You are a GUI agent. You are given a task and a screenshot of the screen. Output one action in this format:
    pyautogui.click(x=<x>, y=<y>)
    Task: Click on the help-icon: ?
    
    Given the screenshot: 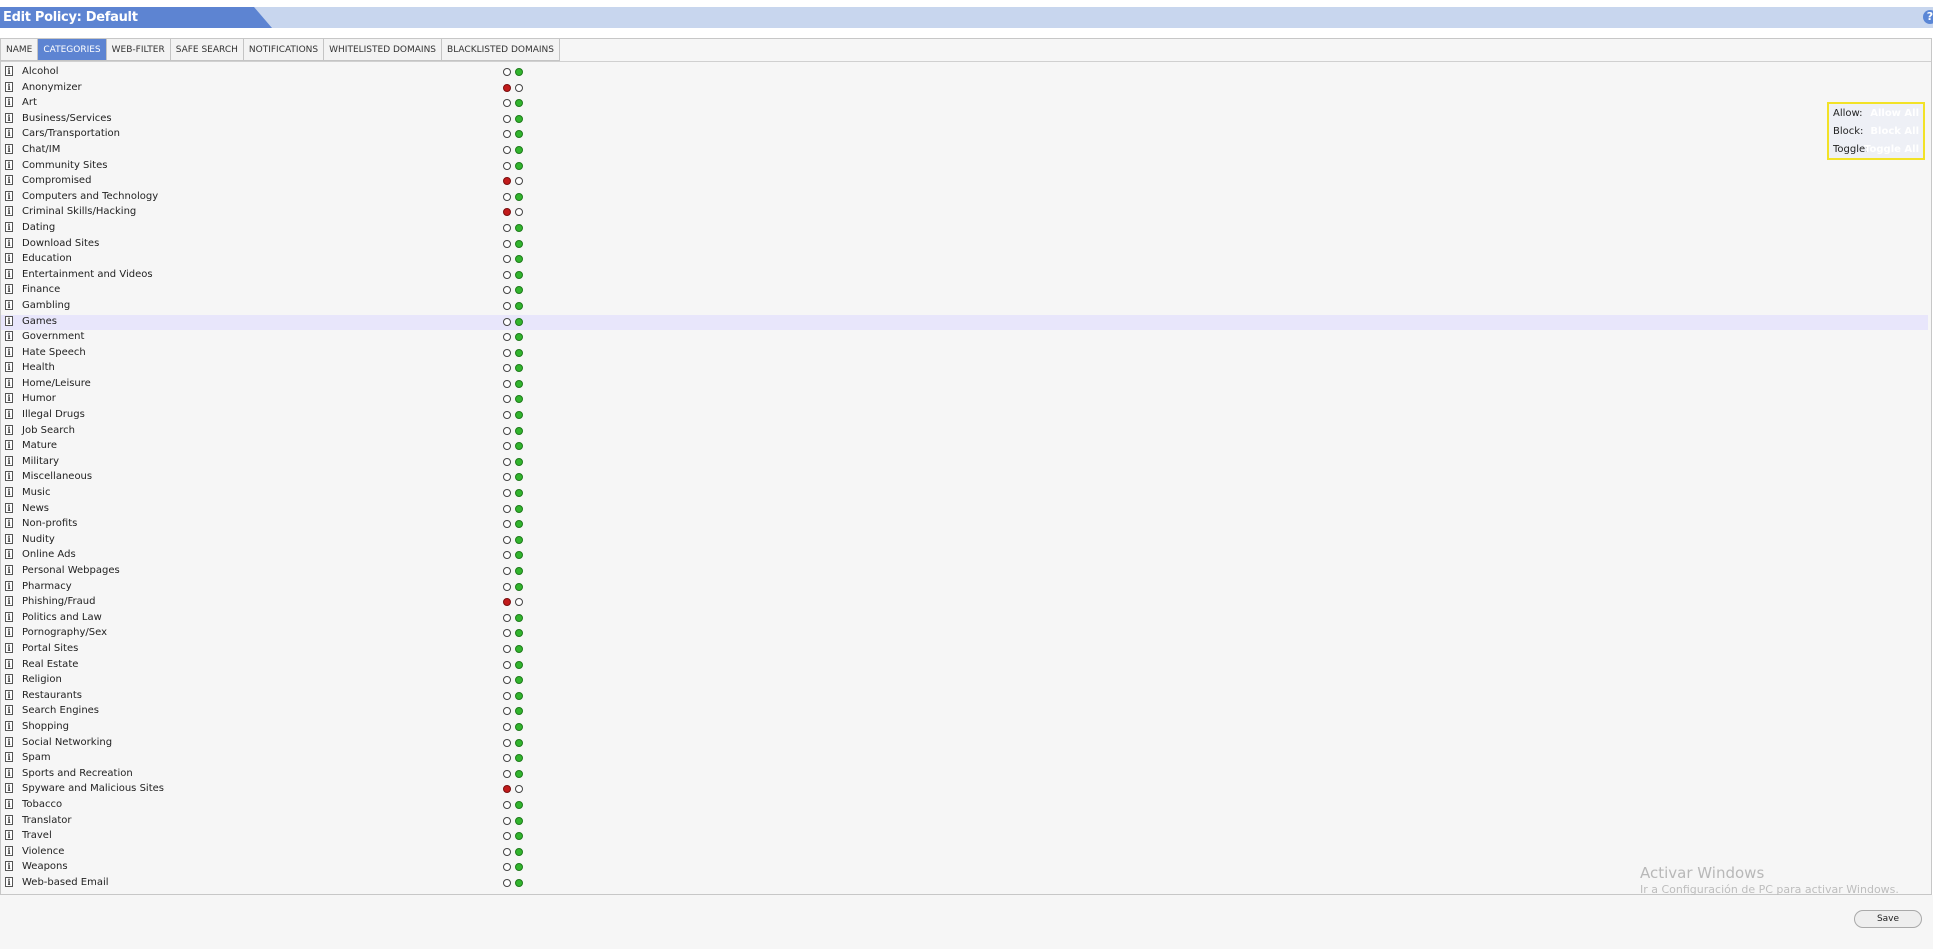 What is the action you would take?
    pyautogui.click(x=1928, y=17)
    